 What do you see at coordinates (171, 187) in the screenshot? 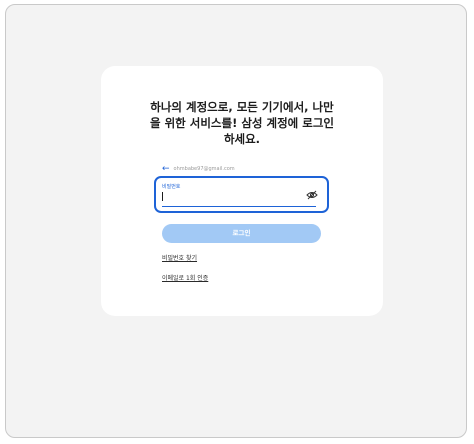
I see `password-label: 비밀번호` at bounding box center [171, 187].